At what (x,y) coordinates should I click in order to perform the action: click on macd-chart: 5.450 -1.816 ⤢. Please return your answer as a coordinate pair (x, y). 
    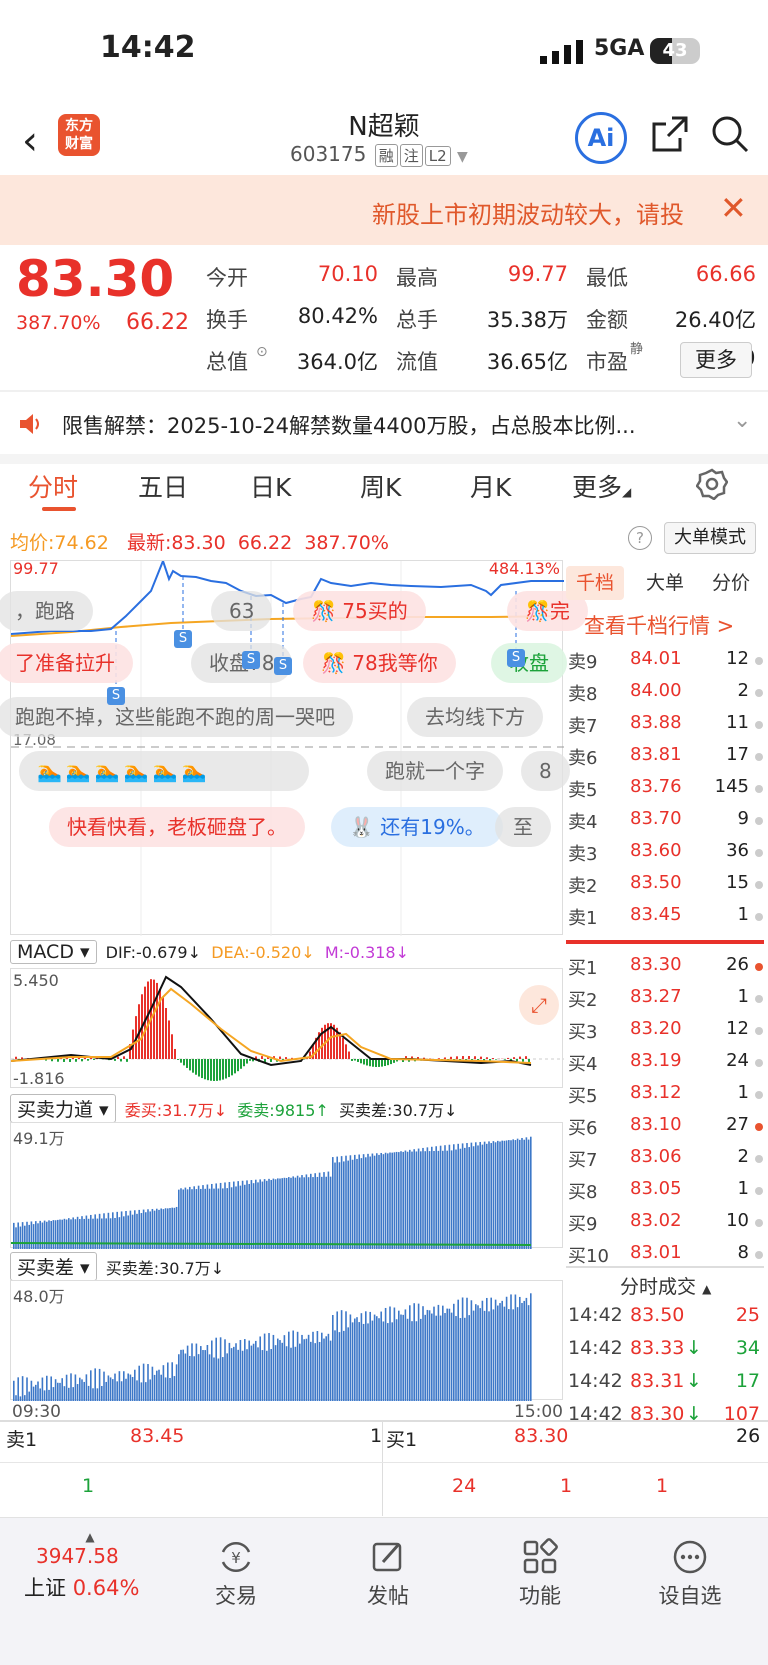
    Looking at the image, I should click on (287, 1028).